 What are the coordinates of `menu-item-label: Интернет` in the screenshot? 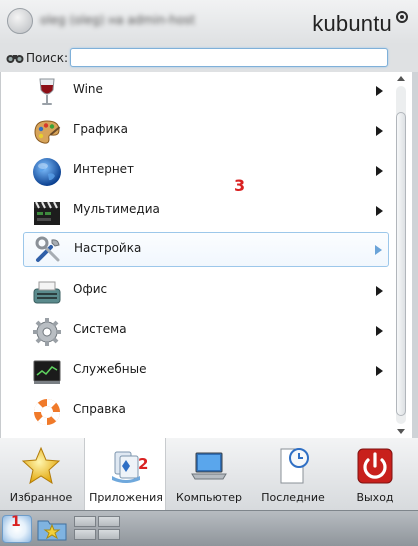 It's located at (104, 169).